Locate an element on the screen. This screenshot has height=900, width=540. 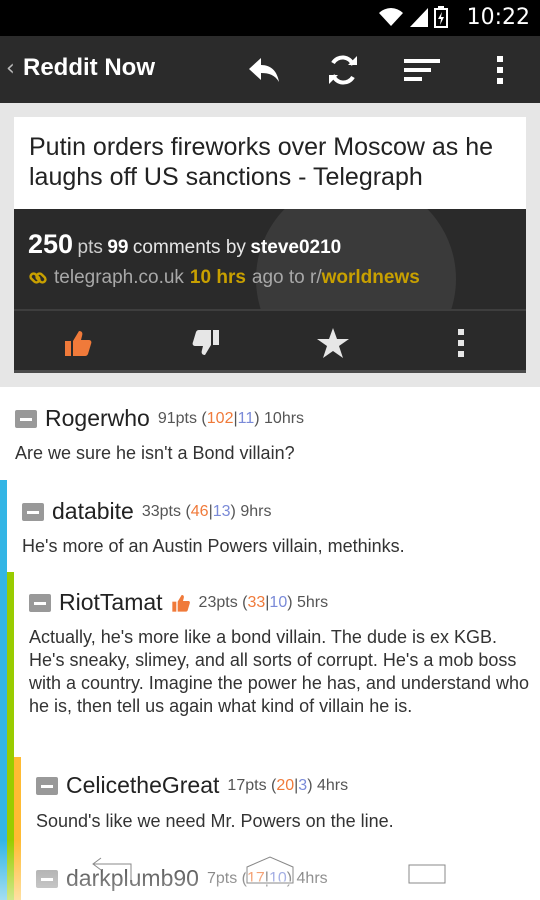
post-stats: 250 pts 99 comments by steve0210 is located at coordinates (184, 244).